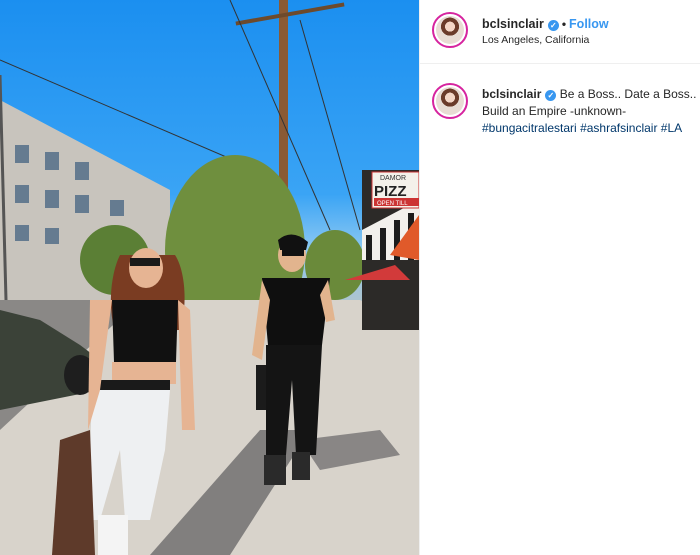 The width and height of the screenshot is (700, 555). What do you see at coordinates (535, 40) in the screenshot?
I see `location-link: Los Angeles, California` at bounding box center [535, 40].